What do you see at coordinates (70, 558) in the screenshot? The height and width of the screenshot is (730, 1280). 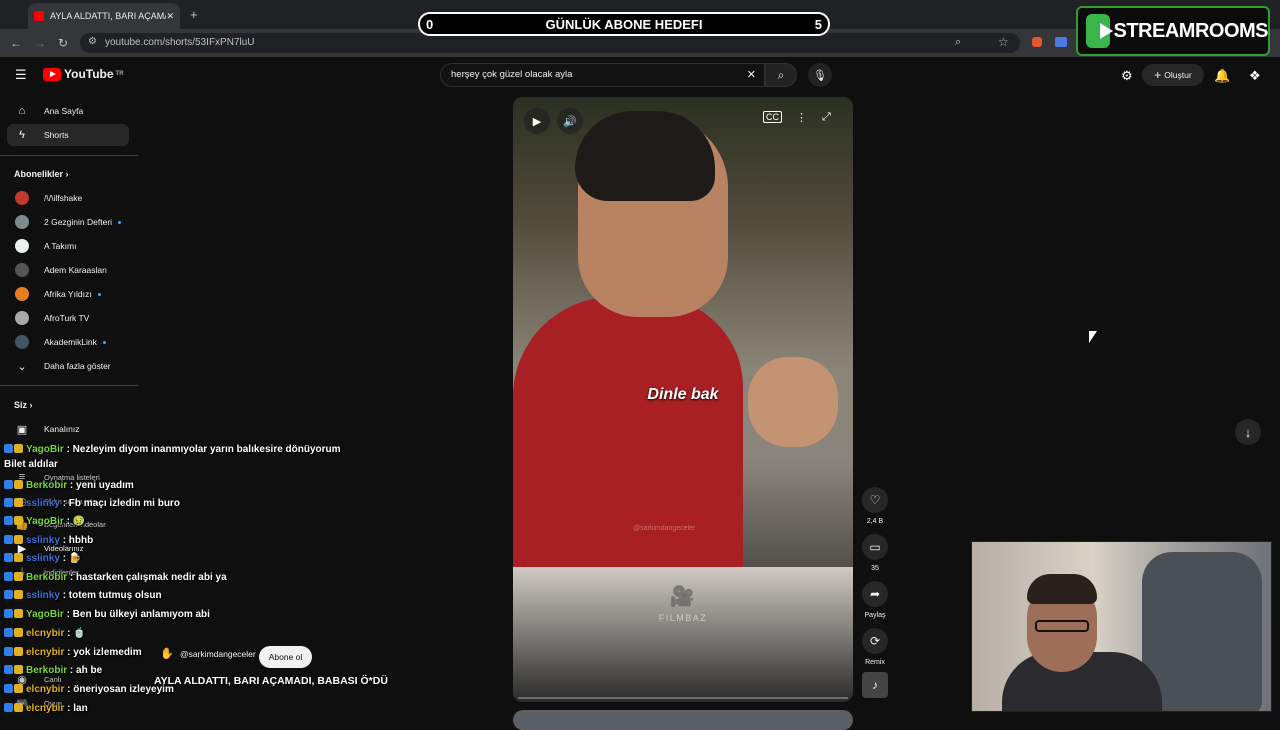 I see `chat-text: : 🍺` at bounding box center [70, 558].